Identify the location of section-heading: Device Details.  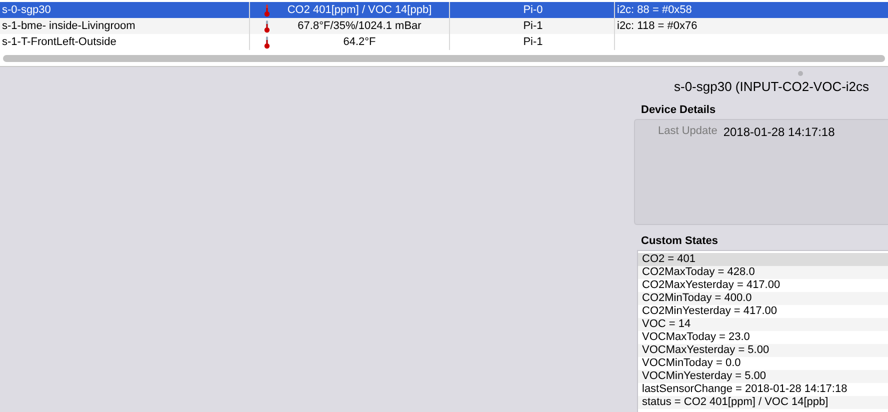
(679, 110).